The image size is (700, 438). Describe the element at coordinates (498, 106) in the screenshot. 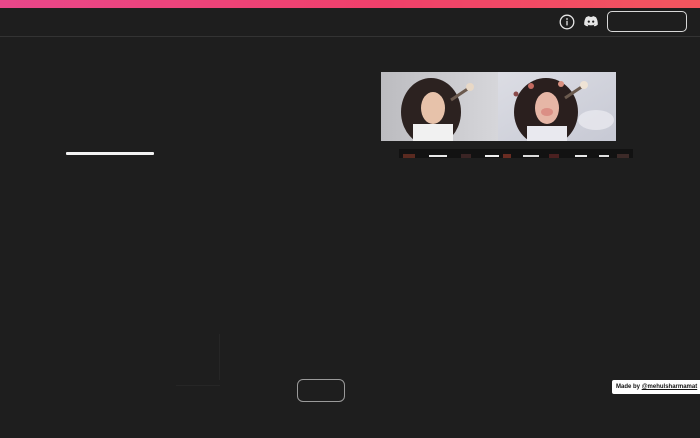

I see `hero-before-after-image` at that location.